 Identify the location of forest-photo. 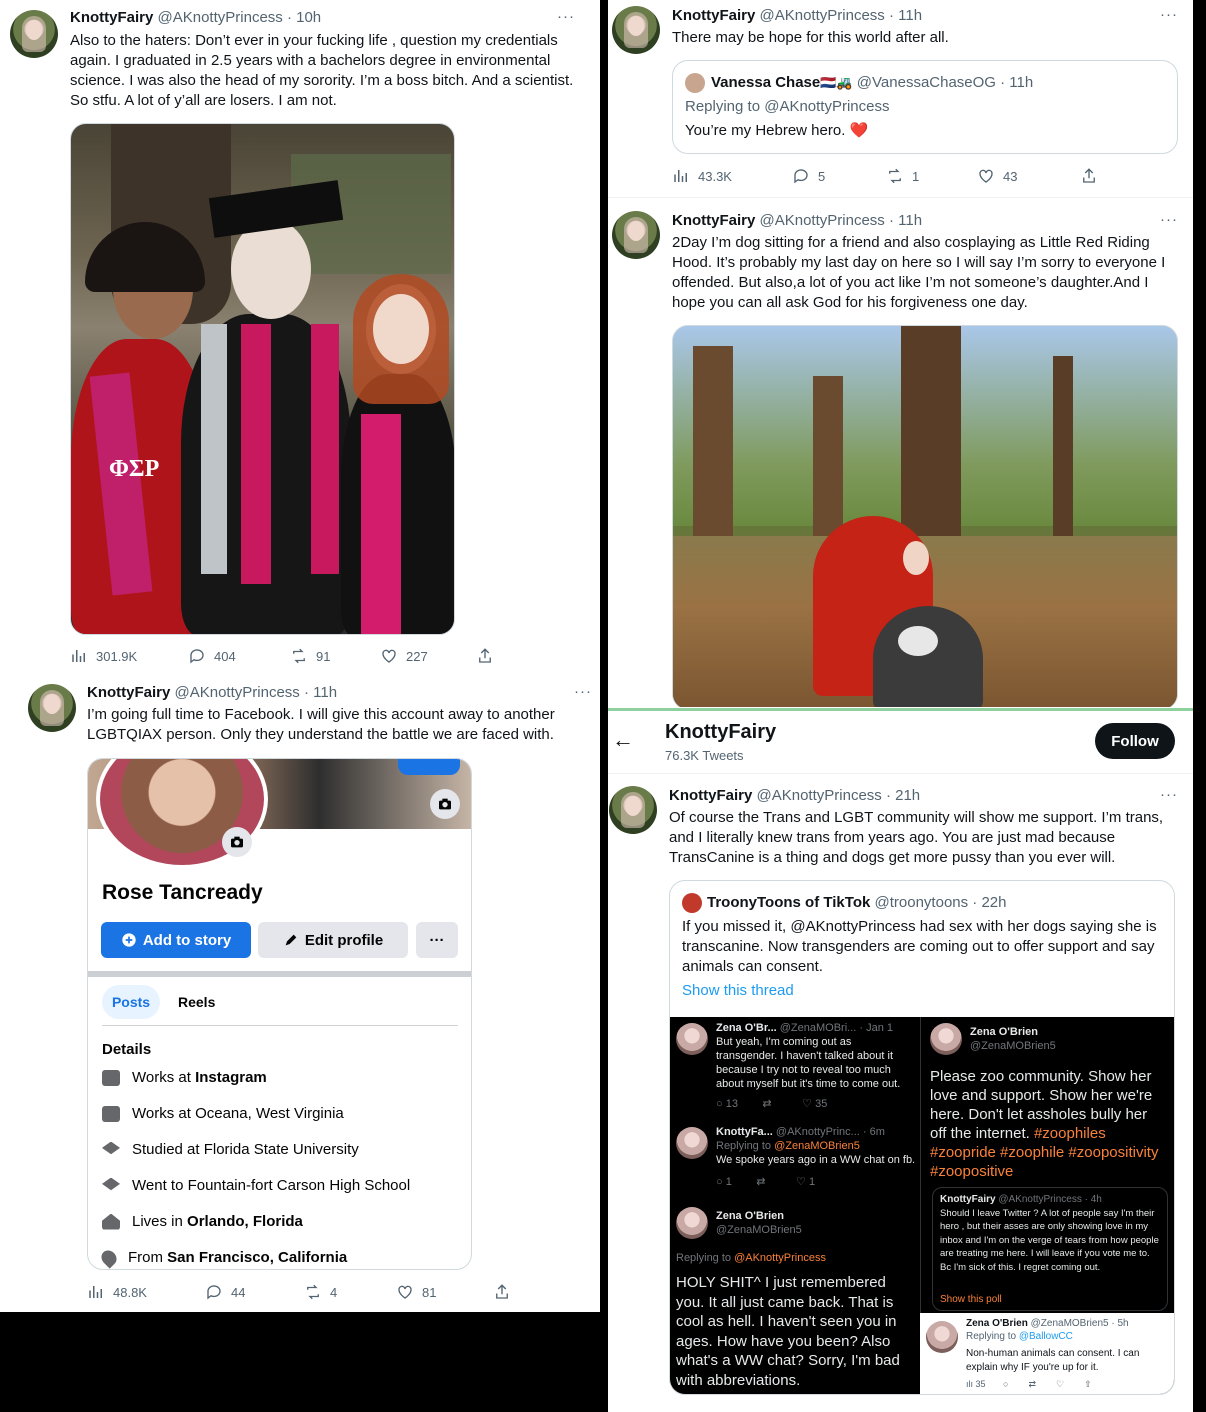
(925, 516).